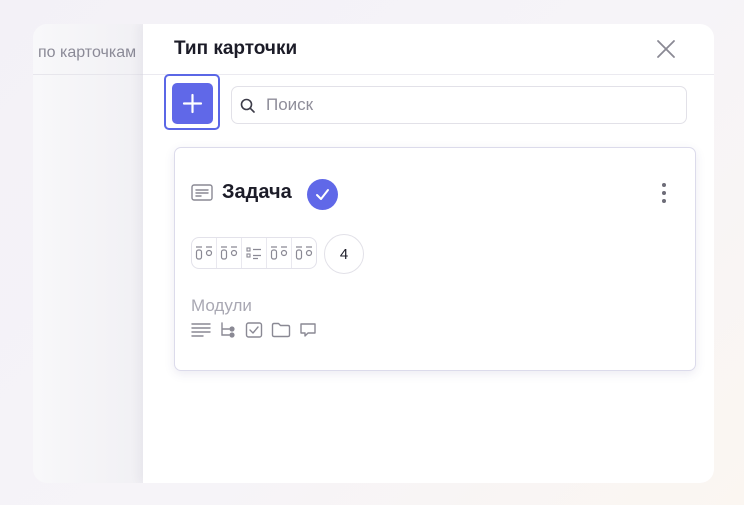 The width and height of the screenshot is (744, 505). Describe the element at coordinates (308, 330) in the screenshot. I see `comments-module-icon` at that location.